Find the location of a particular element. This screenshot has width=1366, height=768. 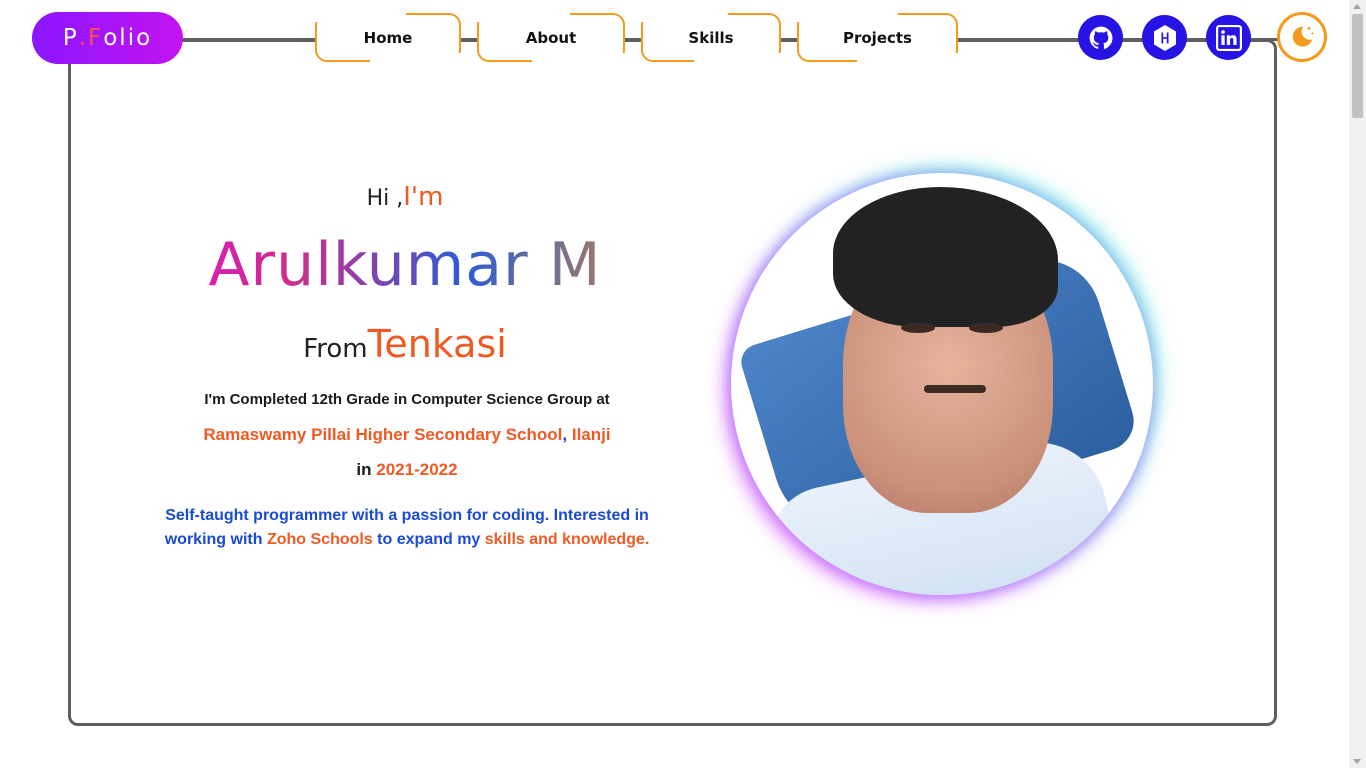

nav-skills: Skills is located at coordinates (711, 37).